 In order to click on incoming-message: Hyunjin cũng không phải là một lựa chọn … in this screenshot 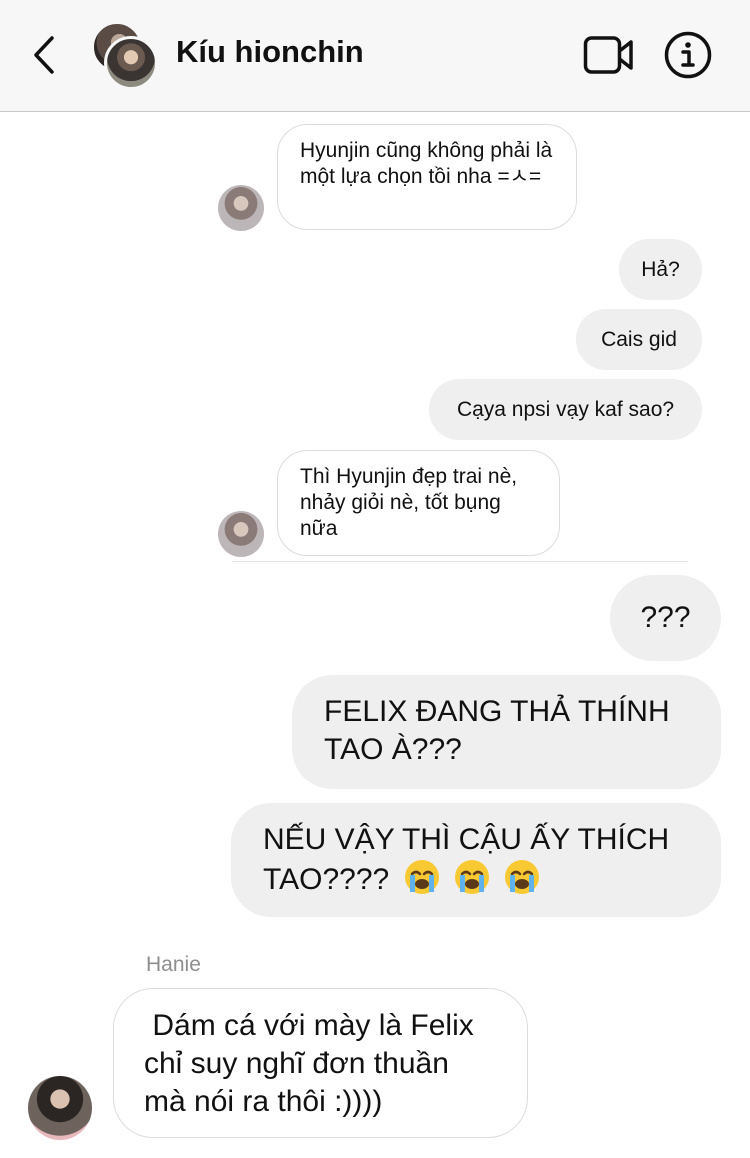, I will do `click(427, 177)`.